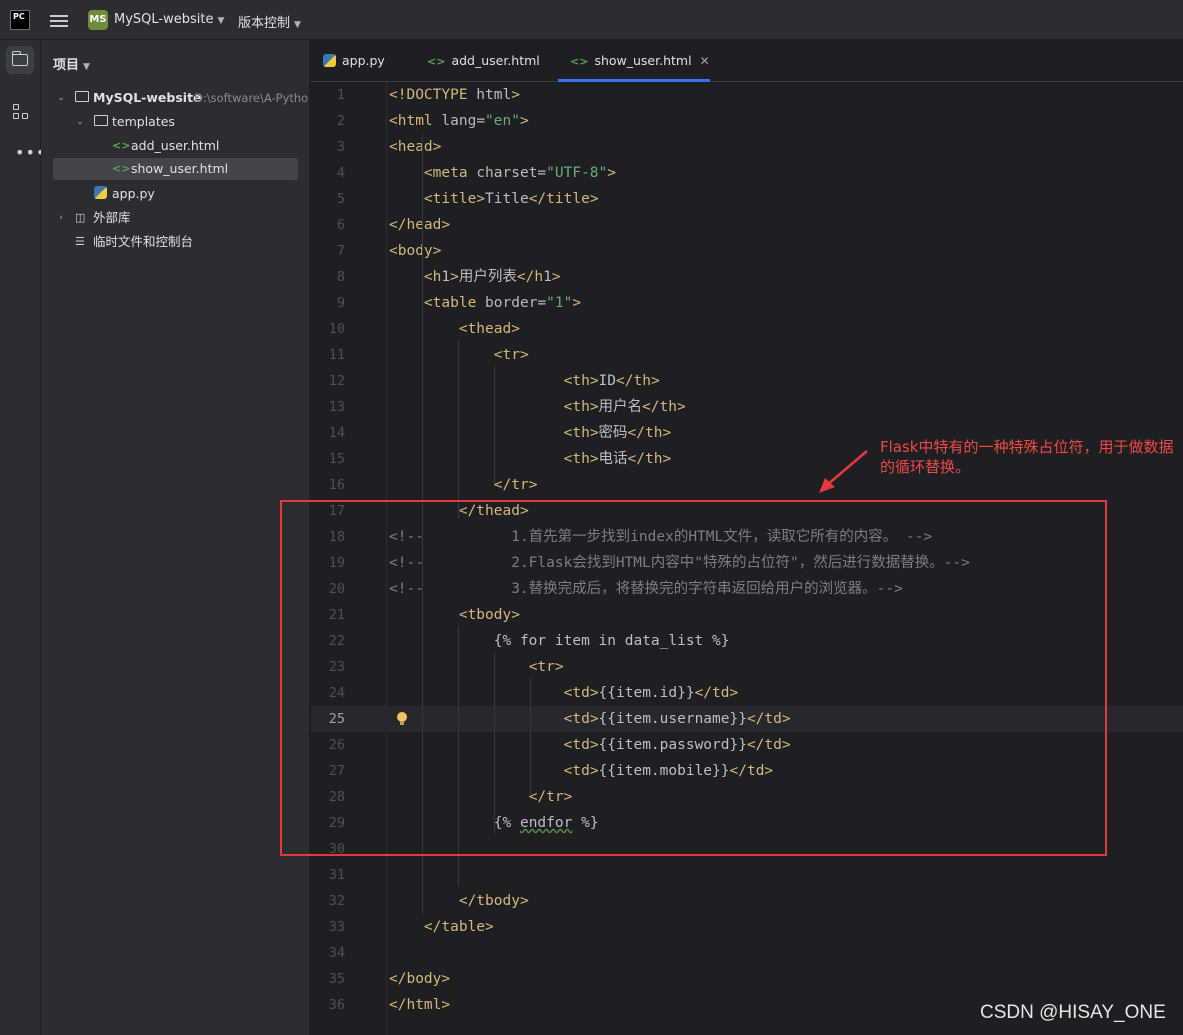  I want to click on vcs-menu: 版本控制 ▼, so click(269, 21).